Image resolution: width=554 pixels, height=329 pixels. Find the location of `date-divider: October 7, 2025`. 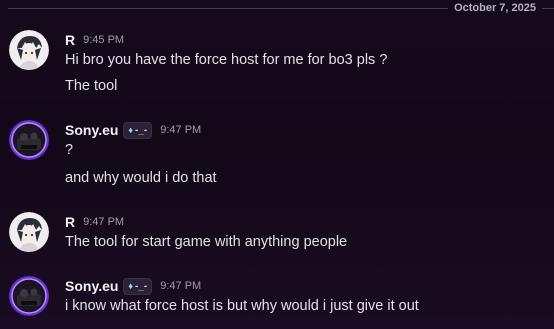

date-divider: October 7, 2025 is located at coordinates (277, 8).